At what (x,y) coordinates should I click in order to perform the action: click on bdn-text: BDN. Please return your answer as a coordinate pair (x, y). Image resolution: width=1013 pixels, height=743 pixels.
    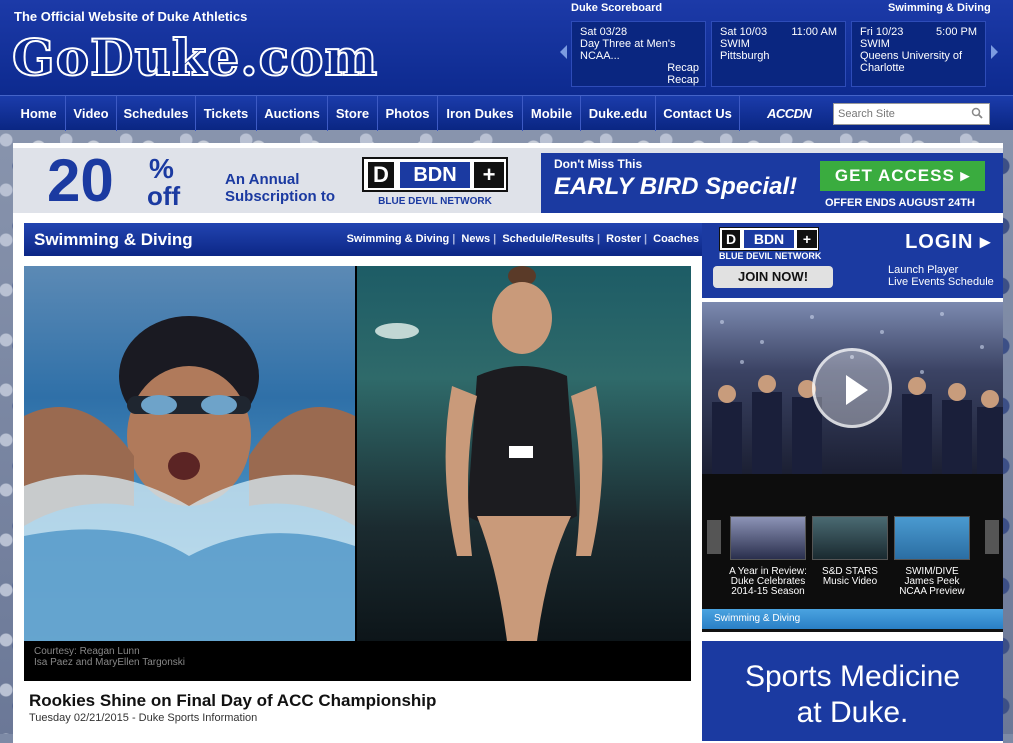
    Looking at the image, I should click on (435, 175).